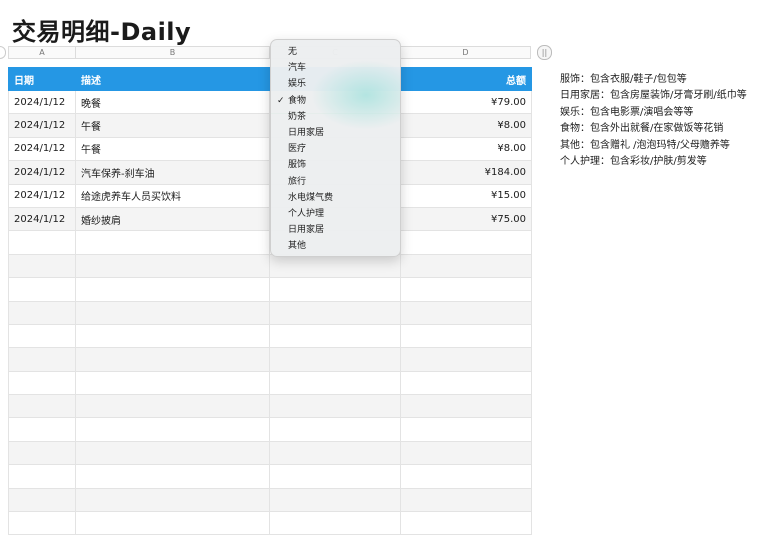 The height and width of the screenshot is (535, 781). What do you see at coordinates (172, 52) in the screenshot?
I see `column-b-header: B` at bounding box center [172, 52].